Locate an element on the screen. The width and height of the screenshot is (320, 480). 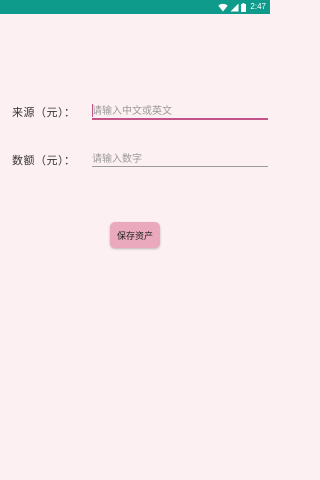
battery-icon is located at coordinates (244, 7).